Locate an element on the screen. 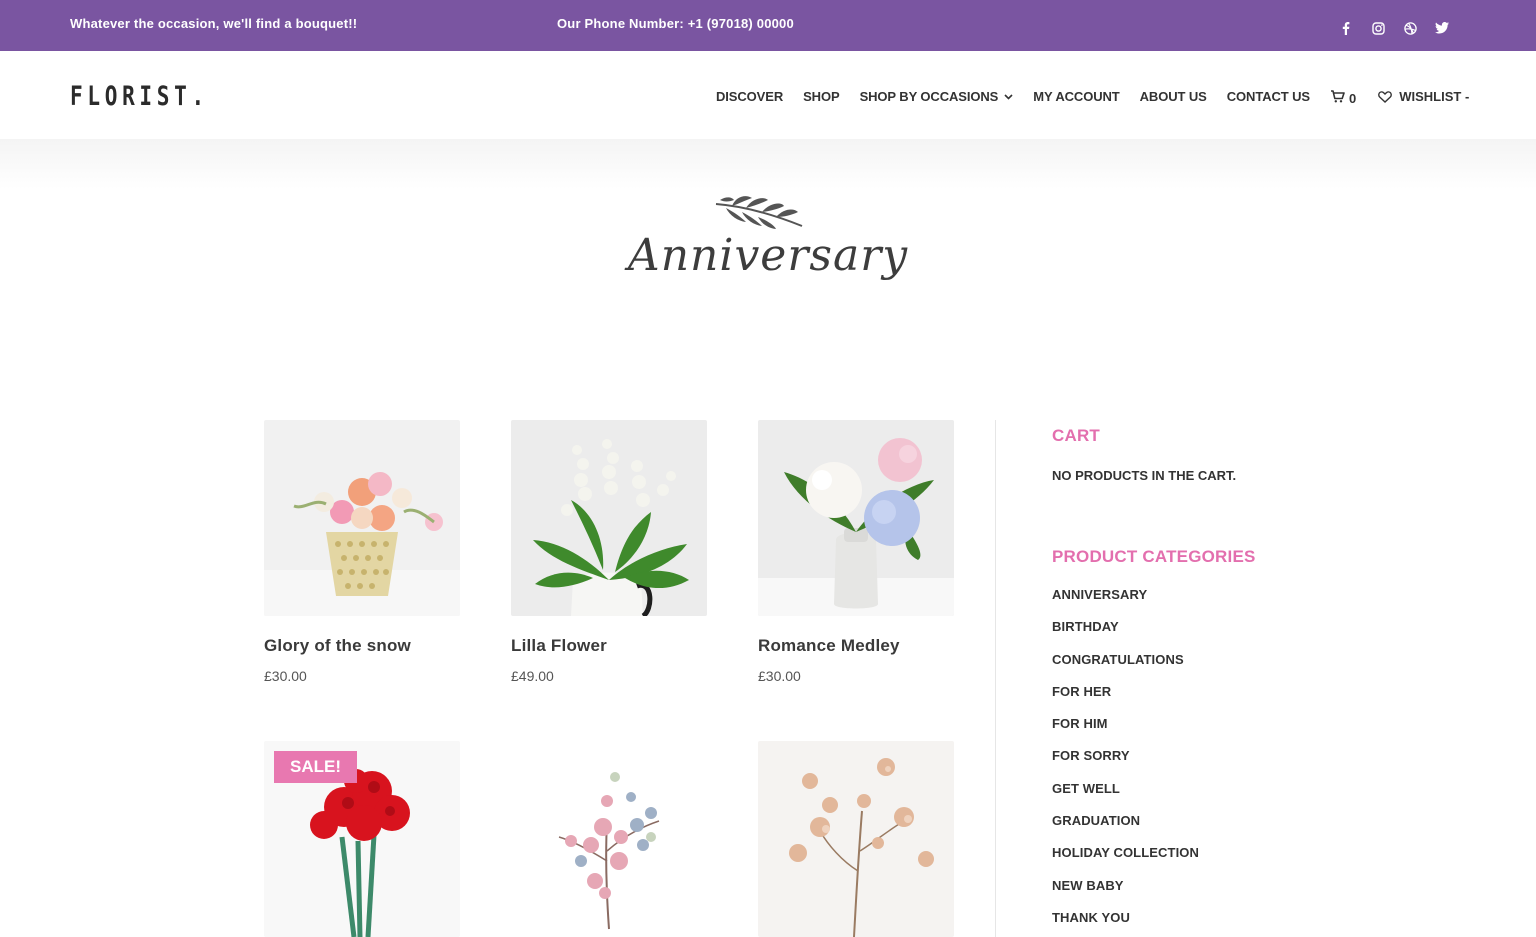 The image size is (1536, 937). categories-widget-title: PRODUCT CATEGORIES is located at coordinates (1154, 556).